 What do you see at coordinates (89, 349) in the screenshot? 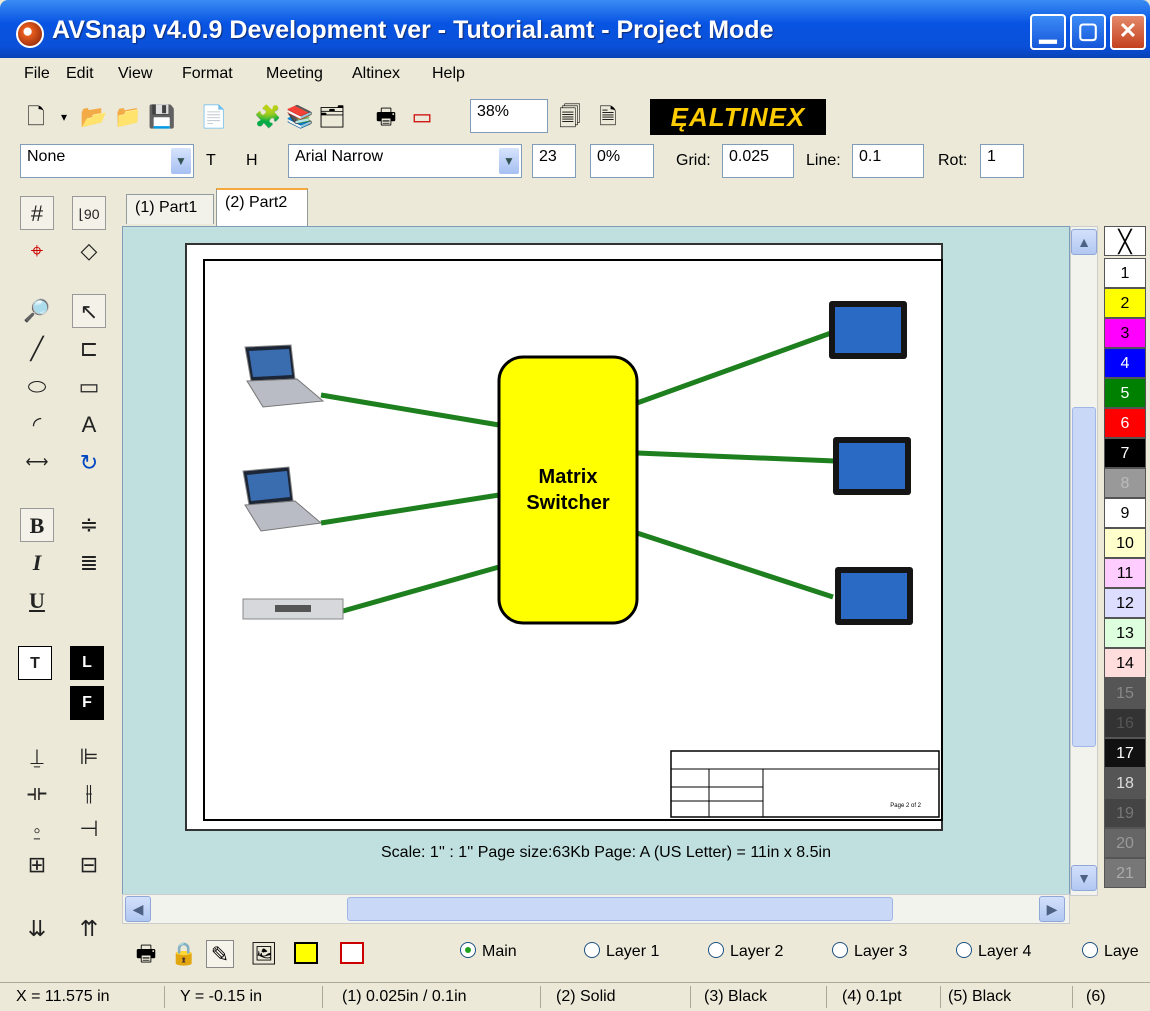
I see `connector-icon: ⊏` at bounding box center [89, 349].